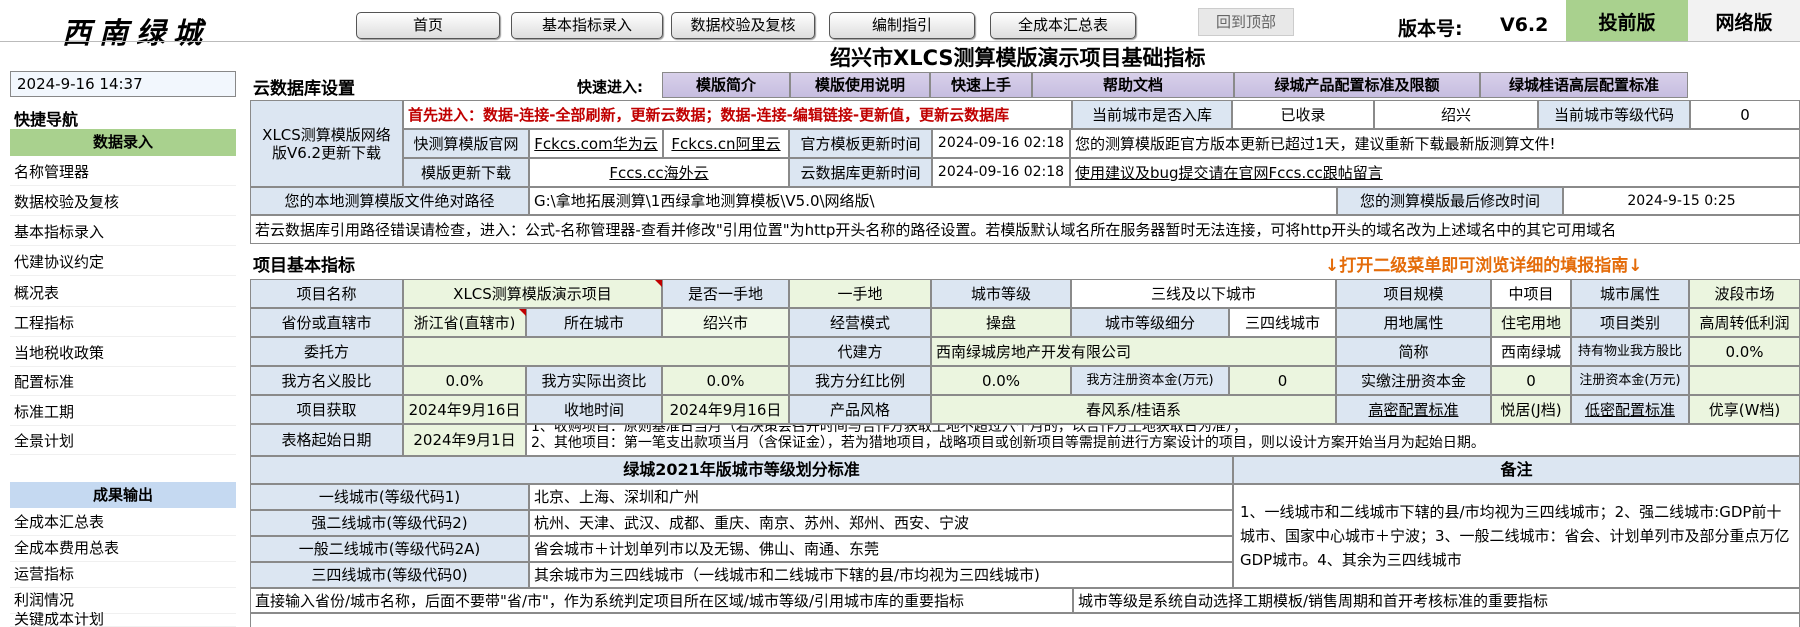 This screenshot has height=627, width=1800. What do you see at coordinates (1413, 293) in the screenshot?
I see `scale-label: 项目规模` at bounding box center [1413, 293].